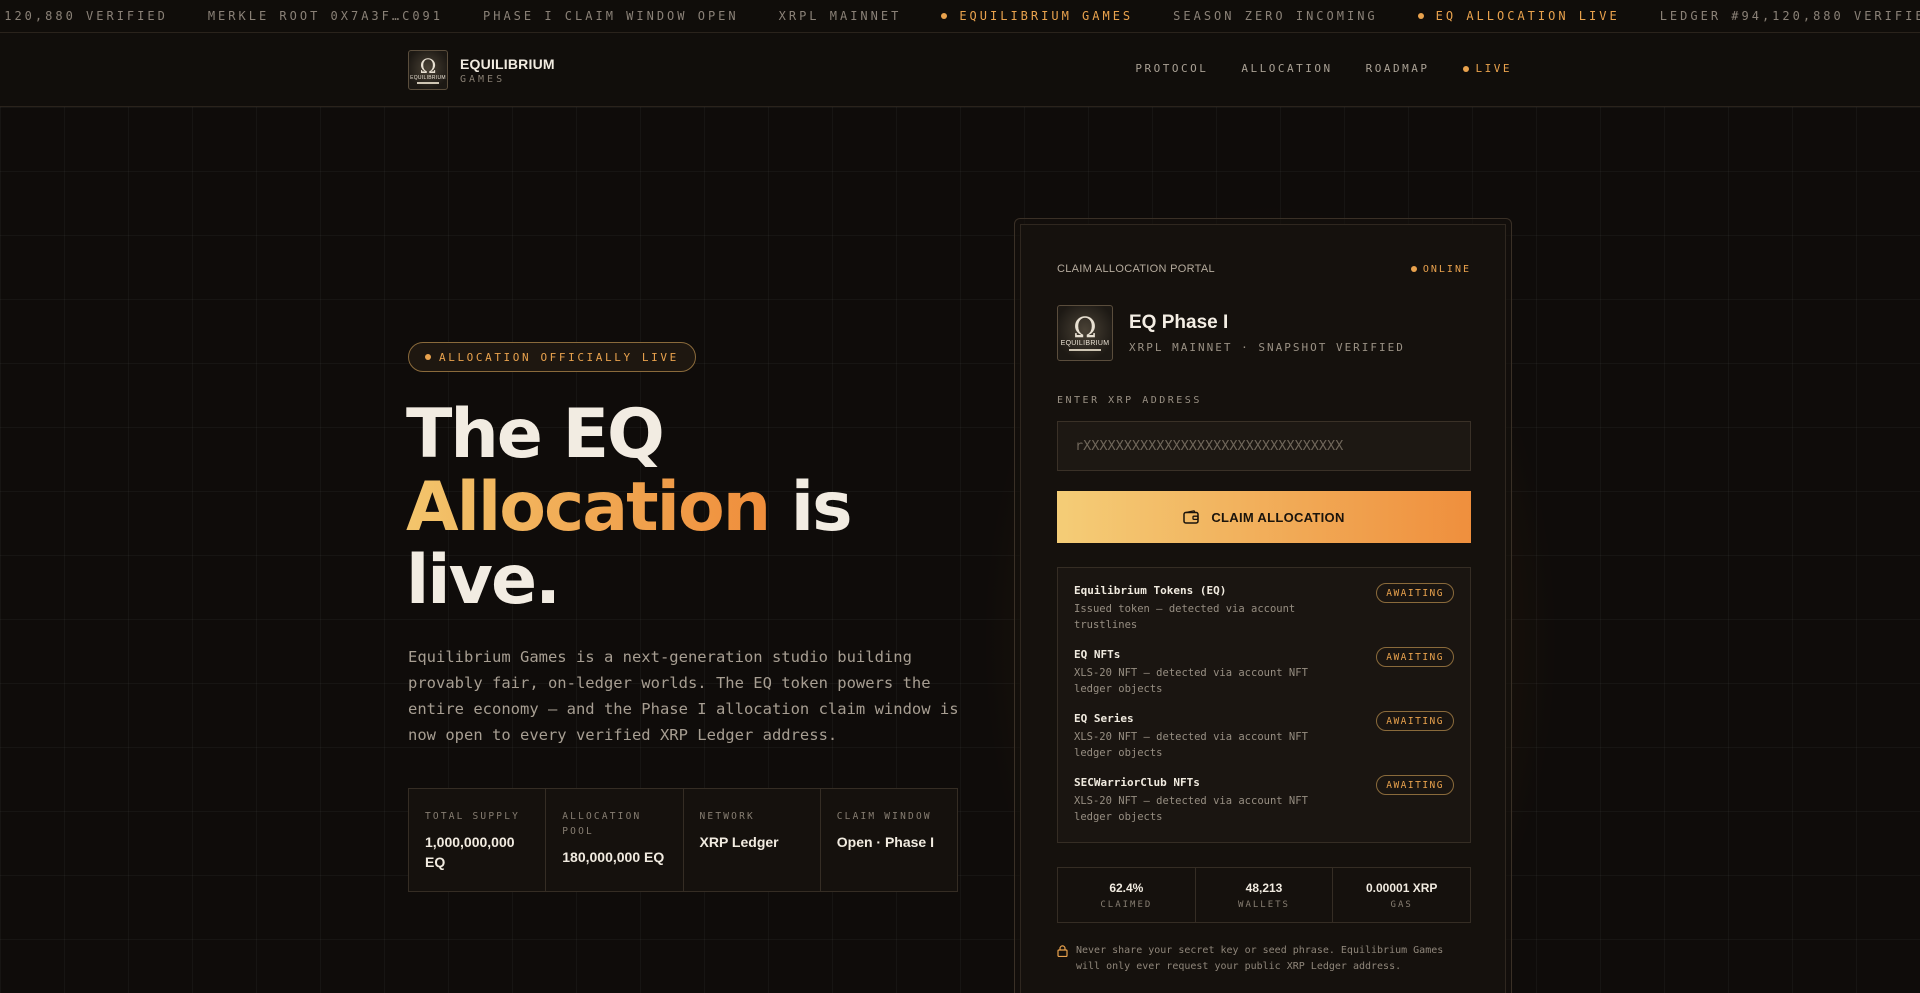  I want to click on claim-allocation-button: CLAIM ALLOCATION, so click(1264, 517).